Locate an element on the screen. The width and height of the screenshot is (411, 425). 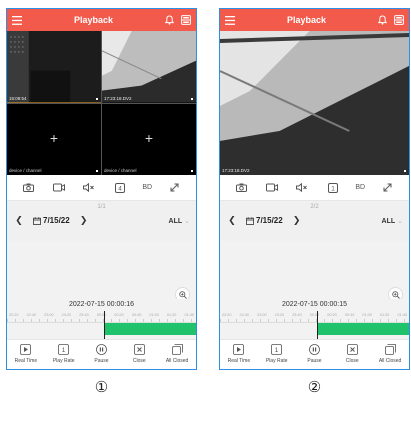
caption-2: ② is located at coordinates (314, 387).